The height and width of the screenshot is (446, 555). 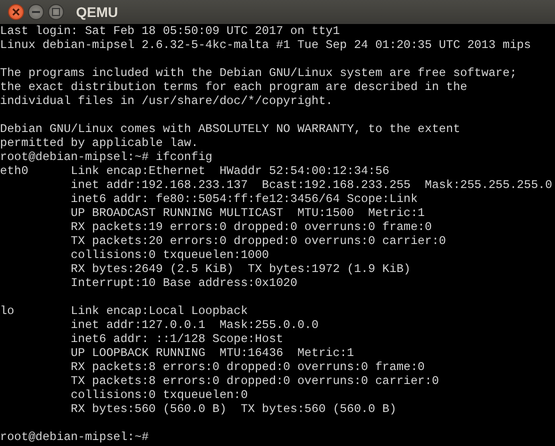 What do you see at coordinates (248, 367) in the screenshot?
I see `terminal-line: RX packets:8 errors:0 dropped:0 overruns:0 frame:0` at bounding box center [248, 367].